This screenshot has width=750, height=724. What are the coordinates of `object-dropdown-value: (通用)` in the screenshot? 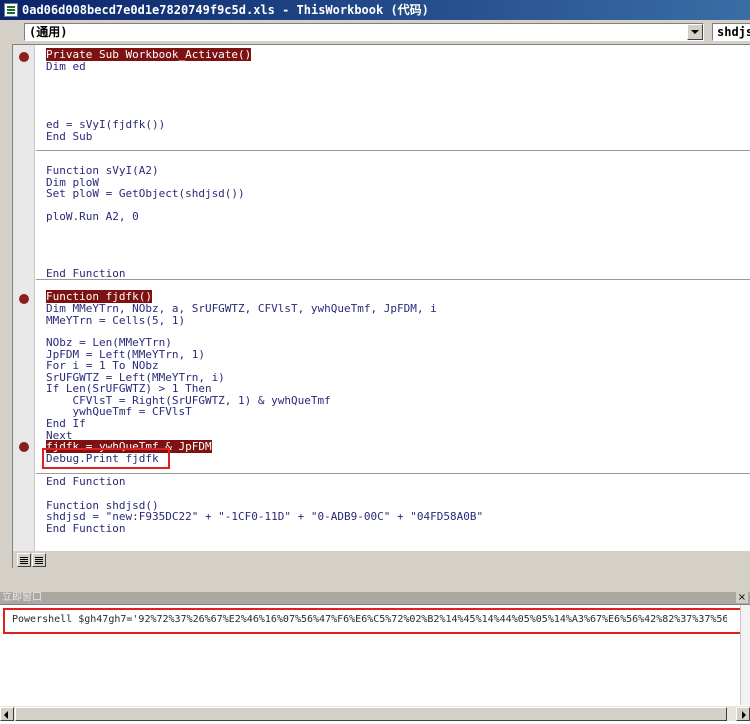 It's located at (48, 32).